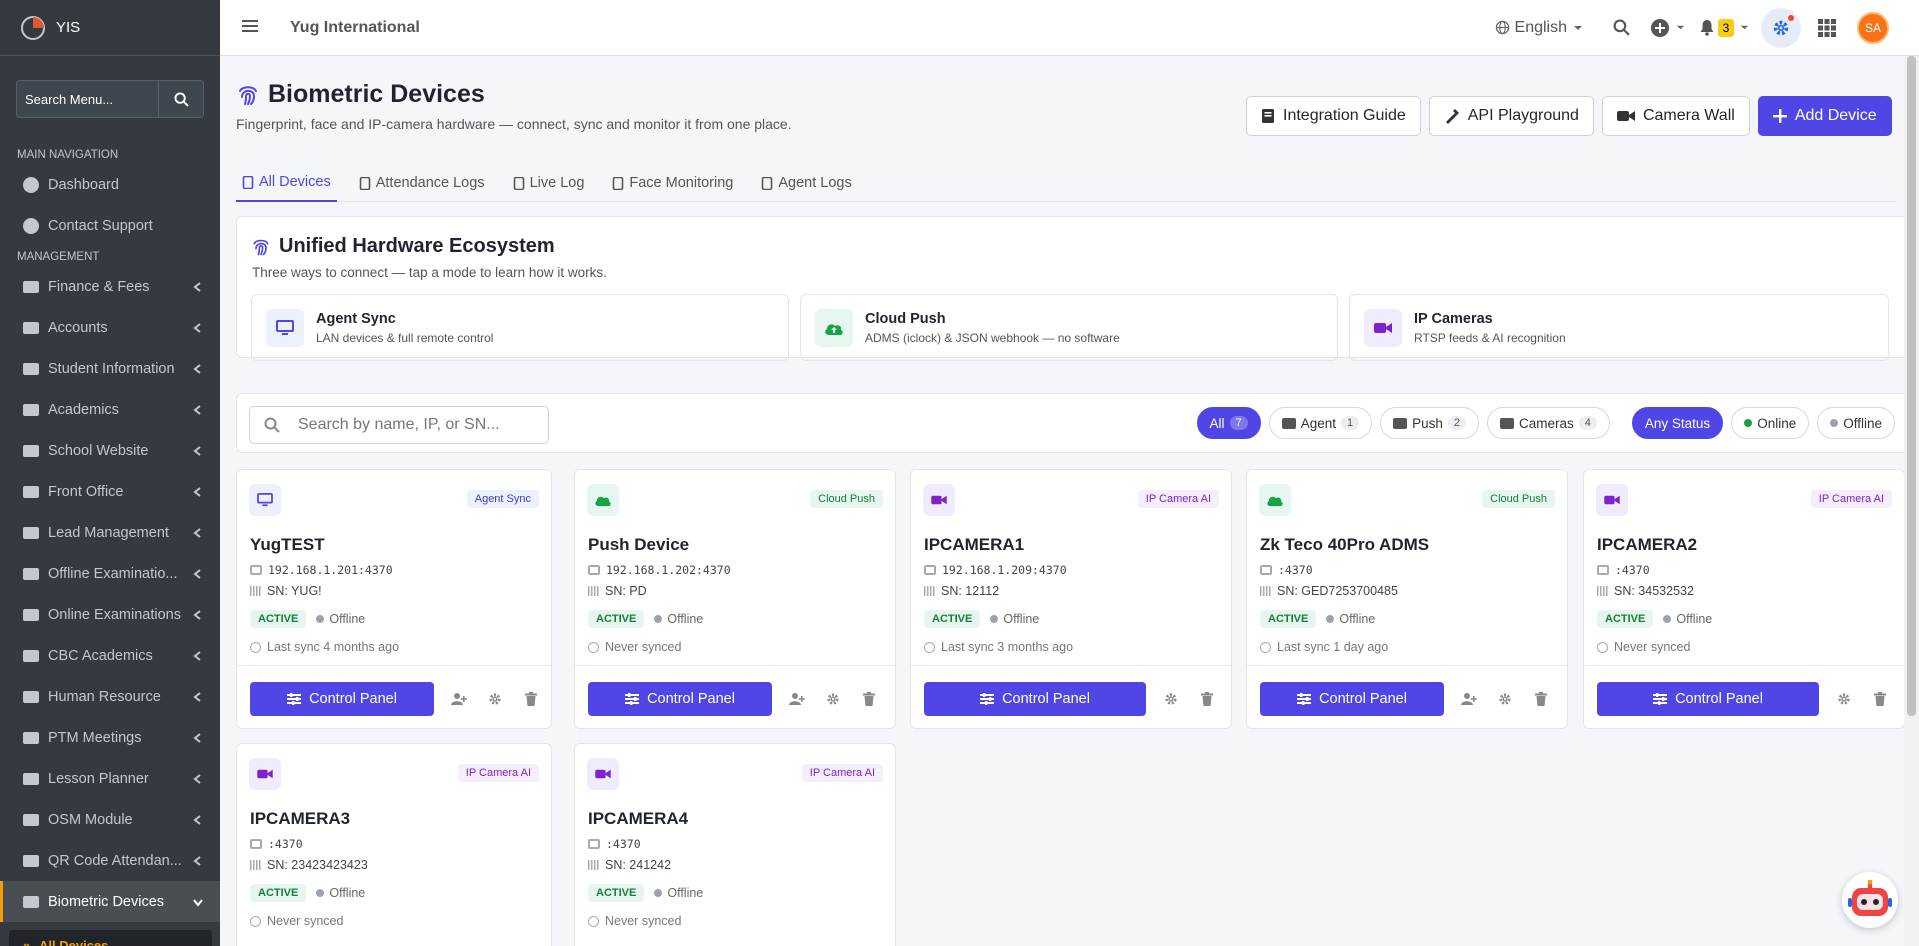 The height and width of the screenshot is (946, 1919). What do you see at coordinates (1453, 318) in the screenshot?
I see `mode-title: IP Cameras` at bounding box center [1453, 318].